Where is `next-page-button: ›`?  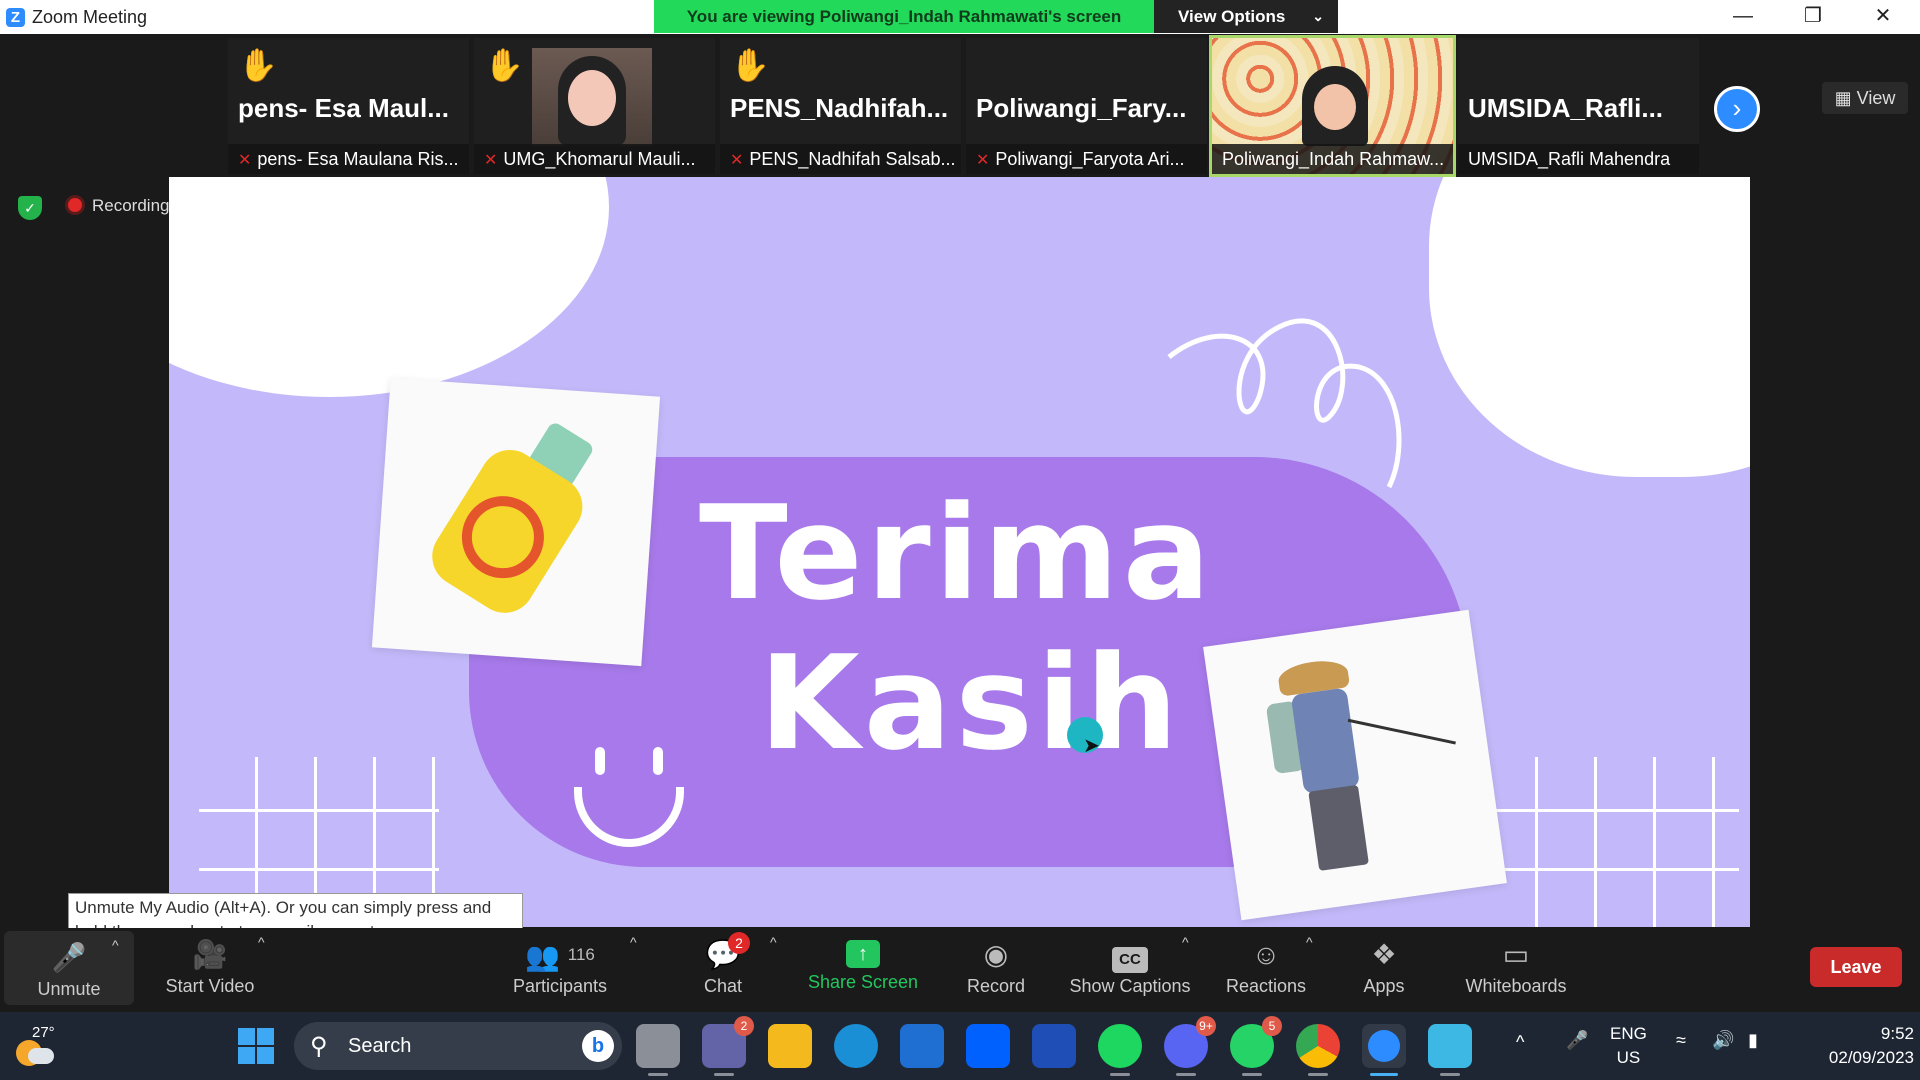 next-page-button: › is located at coordinates (1737, 109).